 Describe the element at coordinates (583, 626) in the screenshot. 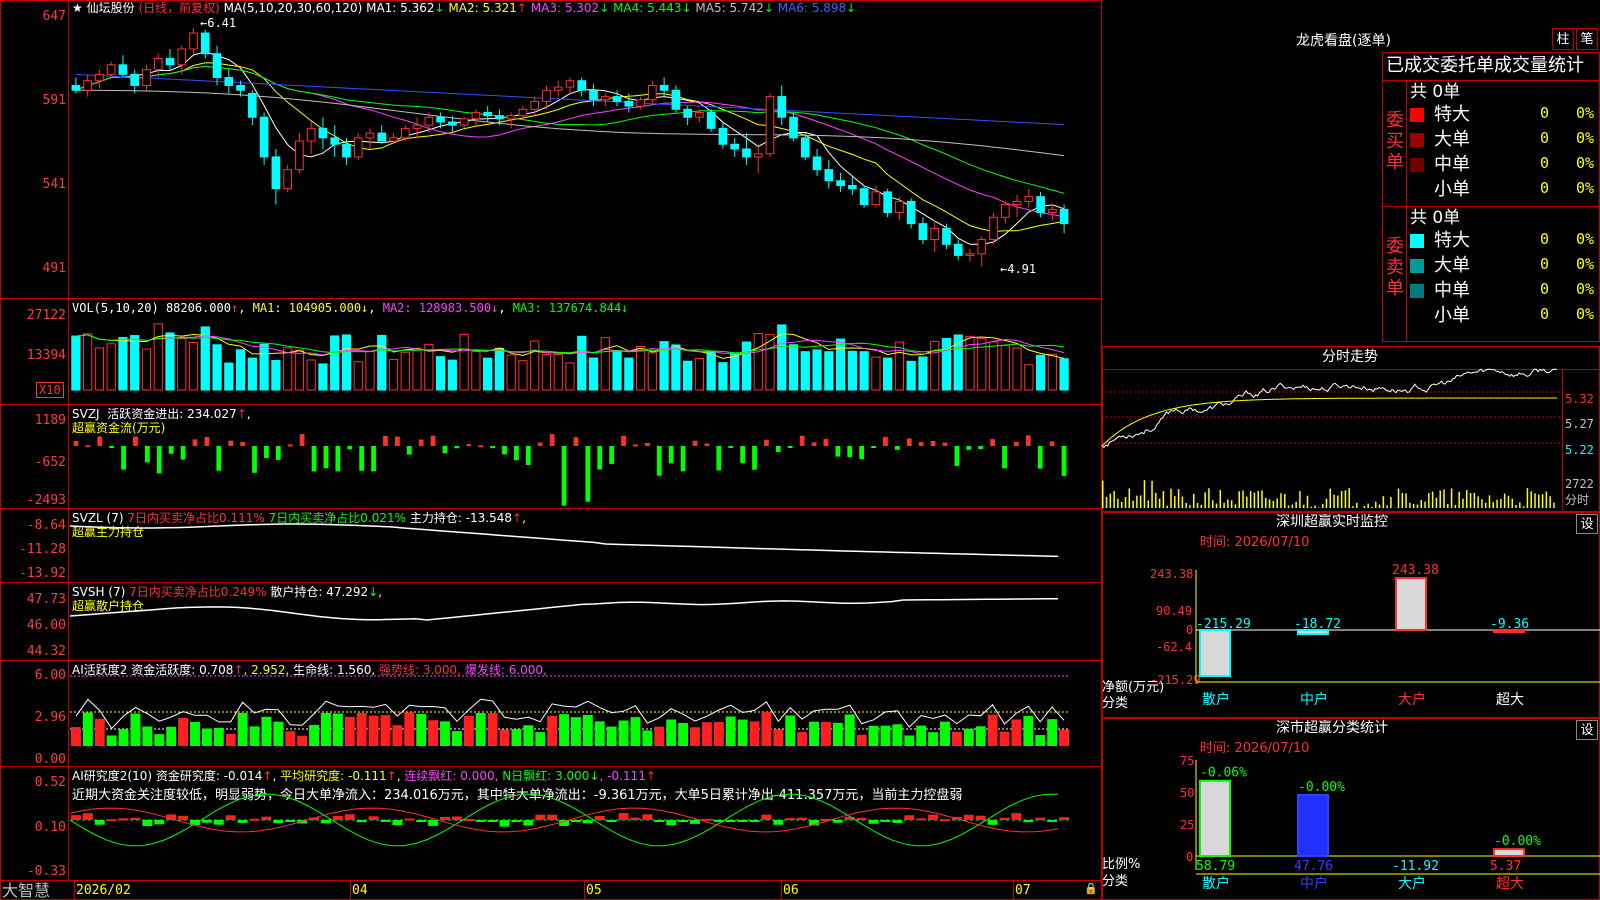

I see `svsh-line-chart` at that location.